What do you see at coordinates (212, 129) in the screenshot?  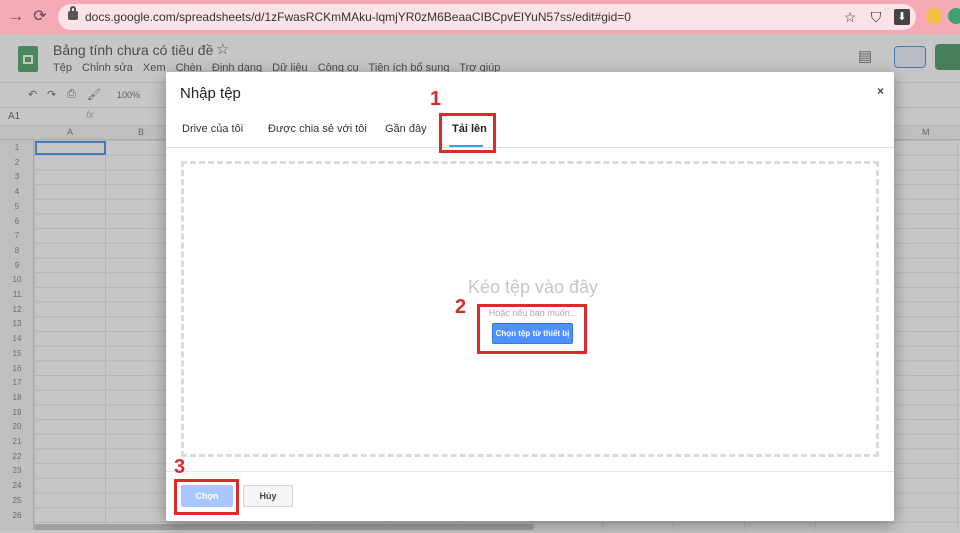 I see `tab-my-drive: Drive của tôi` at bounding box center [212, 129].